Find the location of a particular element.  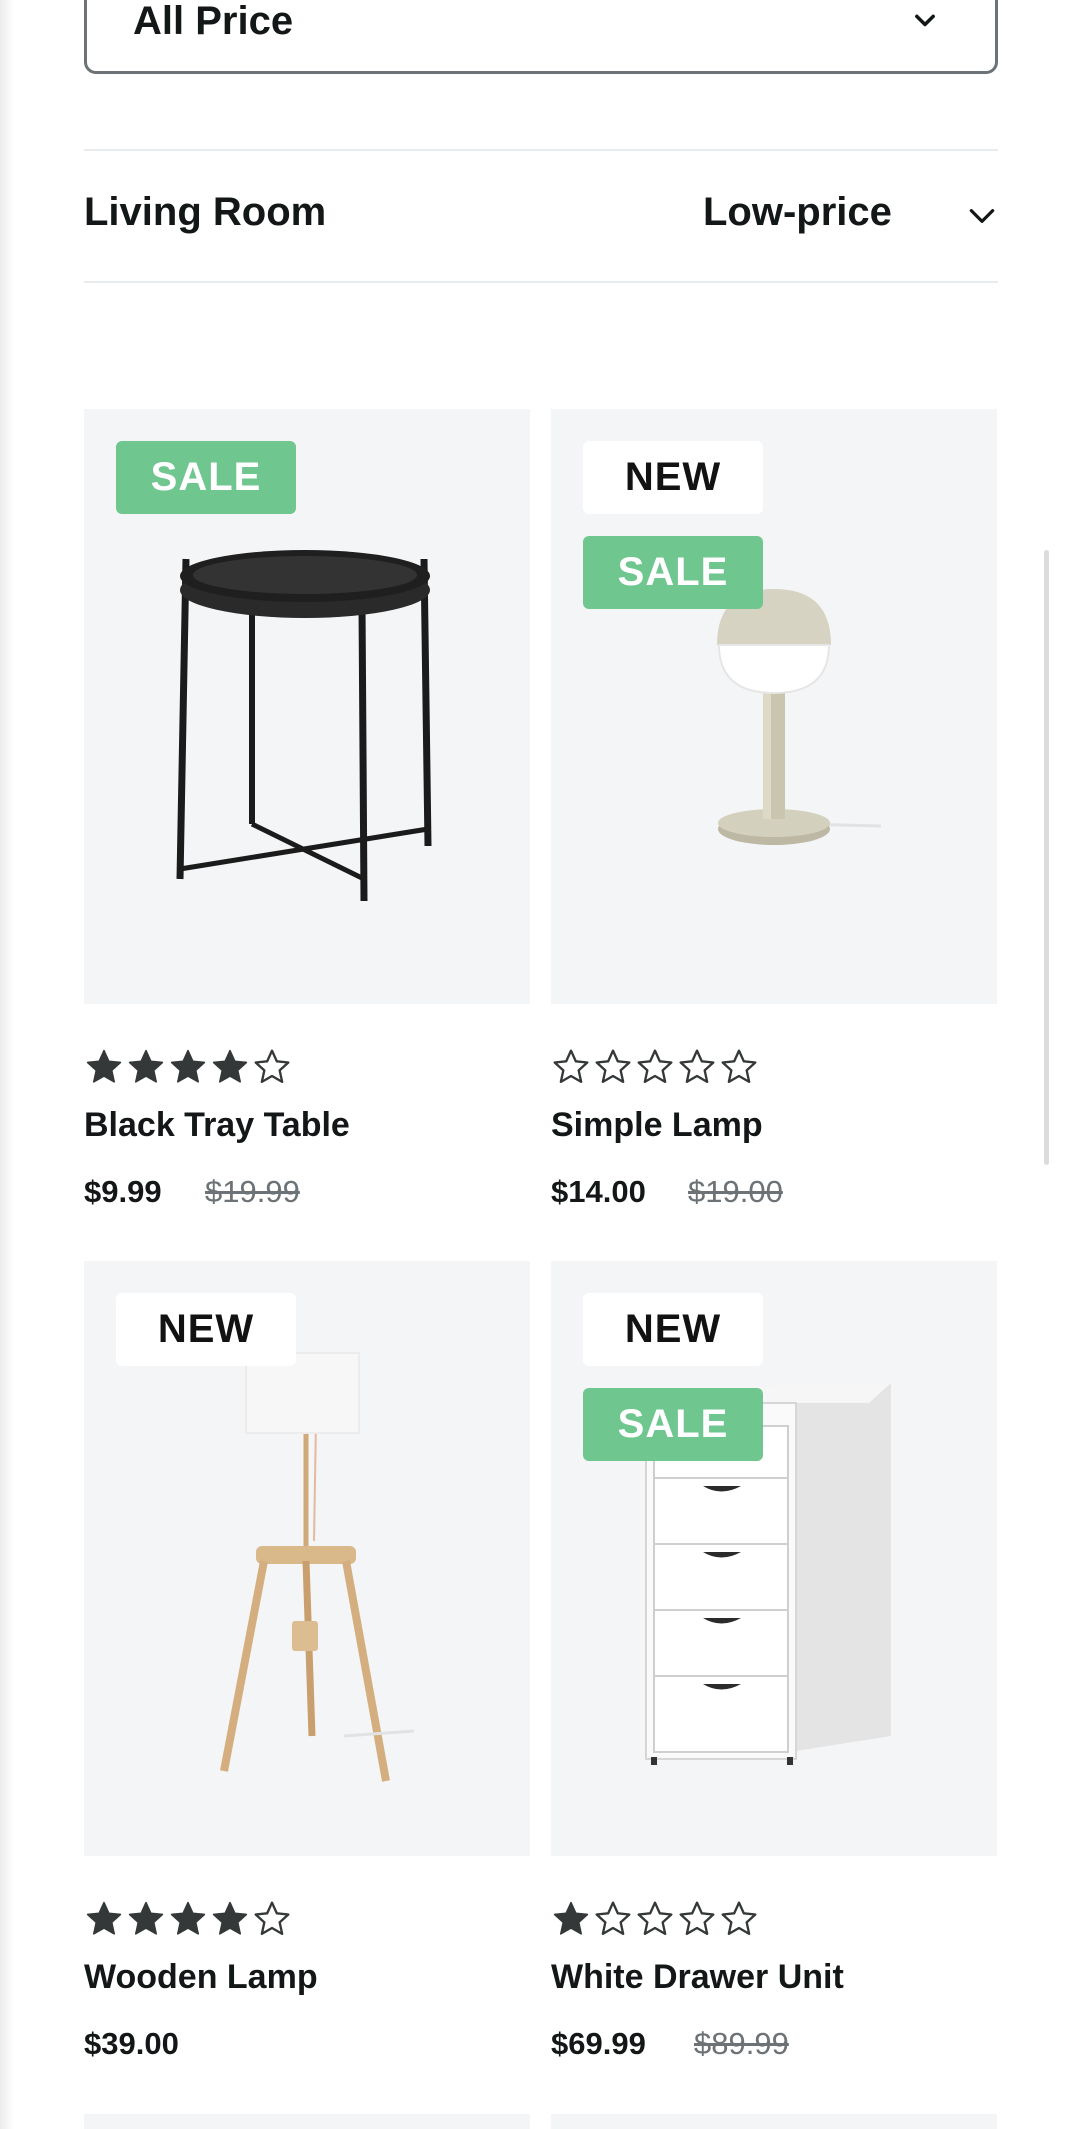

product-old-price: $19.99 is located at coordinates (252, 1191).